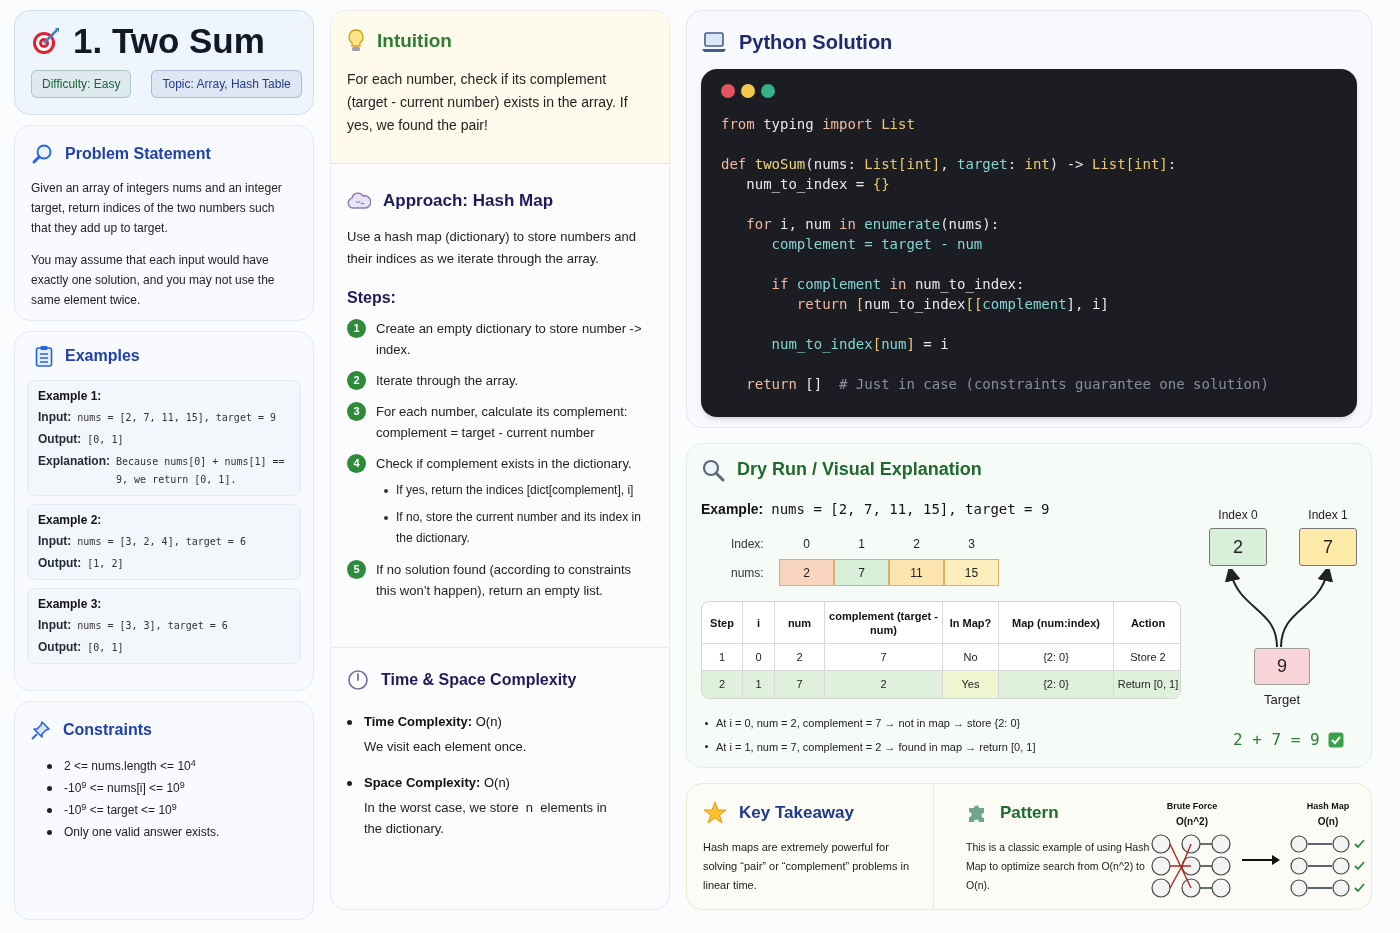 Image resolution: width=1400 pixels, height=933 pixels. I want to click on example-title: Example 1:, so click(70, 396).